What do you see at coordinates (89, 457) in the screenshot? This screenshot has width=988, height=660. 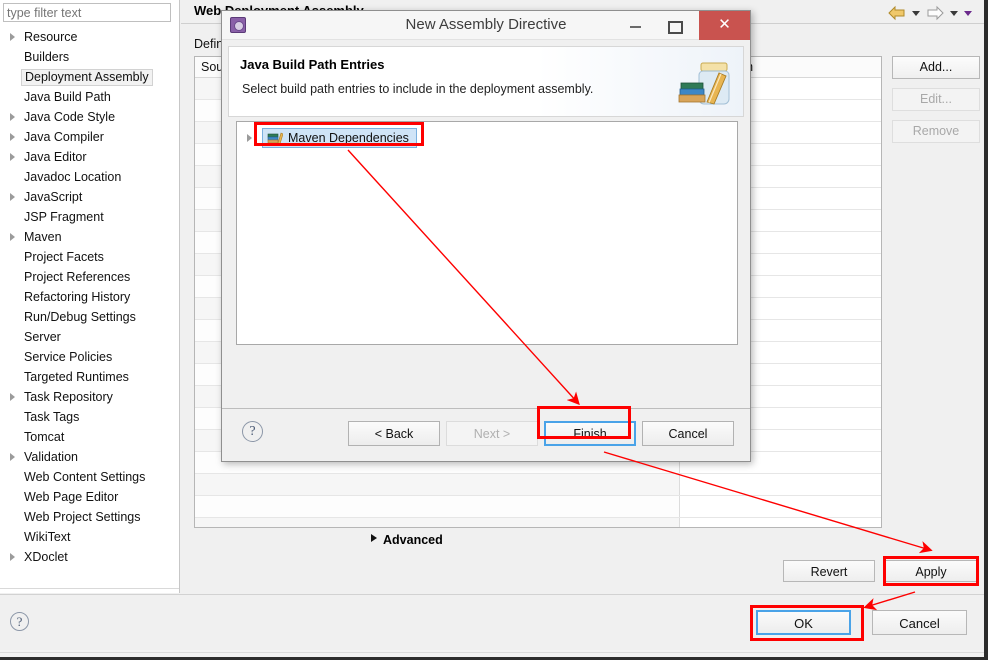 I see `sidebar-item-validation: Validation` at bounding box center [89, 457].